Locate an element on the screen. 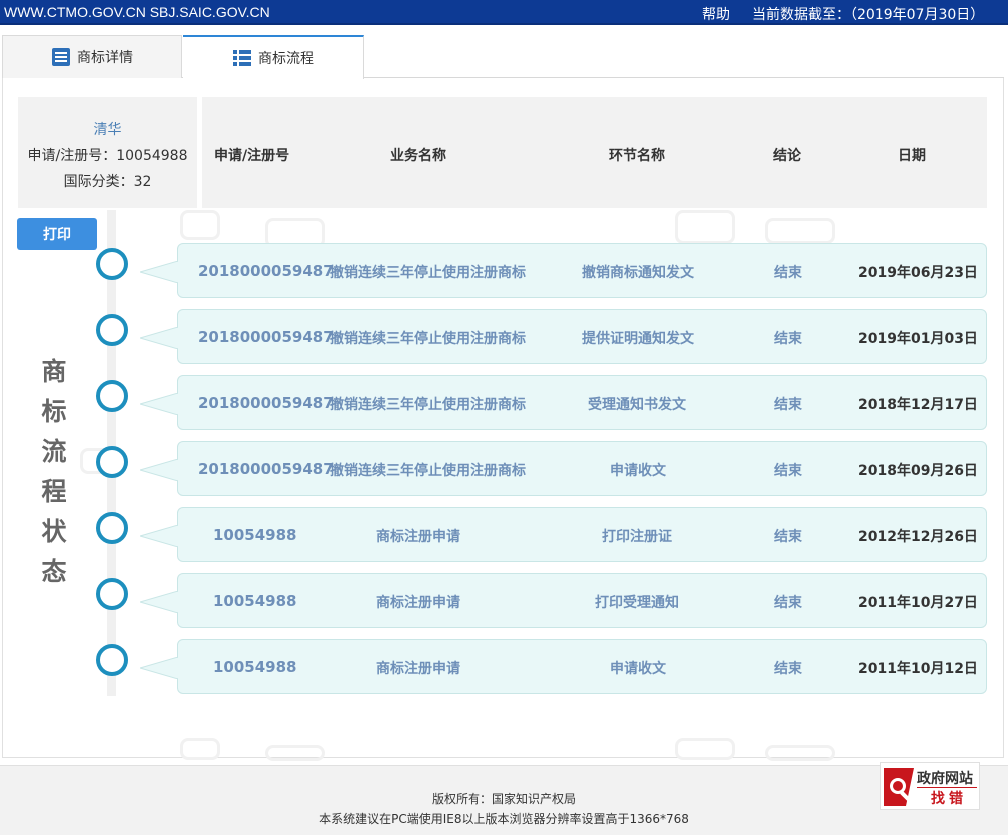  copyright-text: 版权所有：国家知识产权局 is located at coordinates (503, 799).